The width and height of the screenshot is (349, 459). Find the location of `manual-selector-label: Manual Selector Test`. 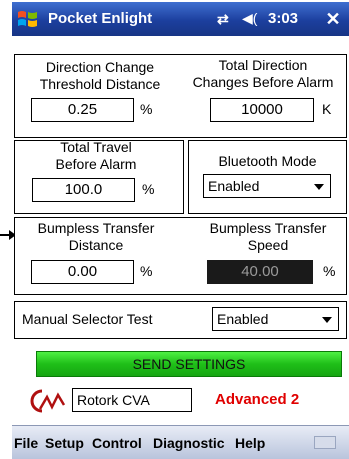

manual-selector-label: Manual Selector Test is located at coordinates (87, 319).